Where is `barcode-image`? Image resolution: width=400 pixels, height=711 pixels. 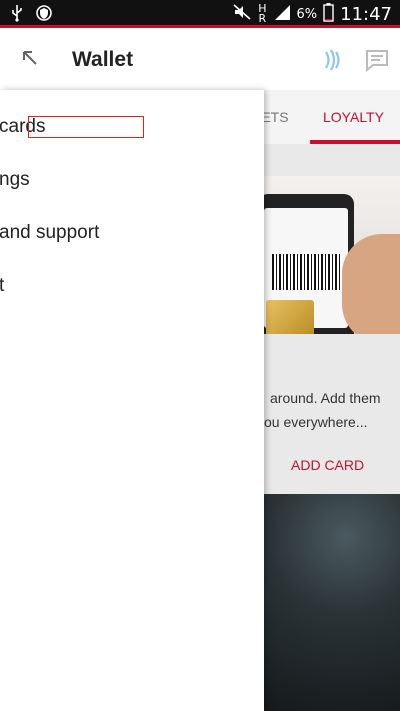 barcode-image is located at coordinates (307, 272).